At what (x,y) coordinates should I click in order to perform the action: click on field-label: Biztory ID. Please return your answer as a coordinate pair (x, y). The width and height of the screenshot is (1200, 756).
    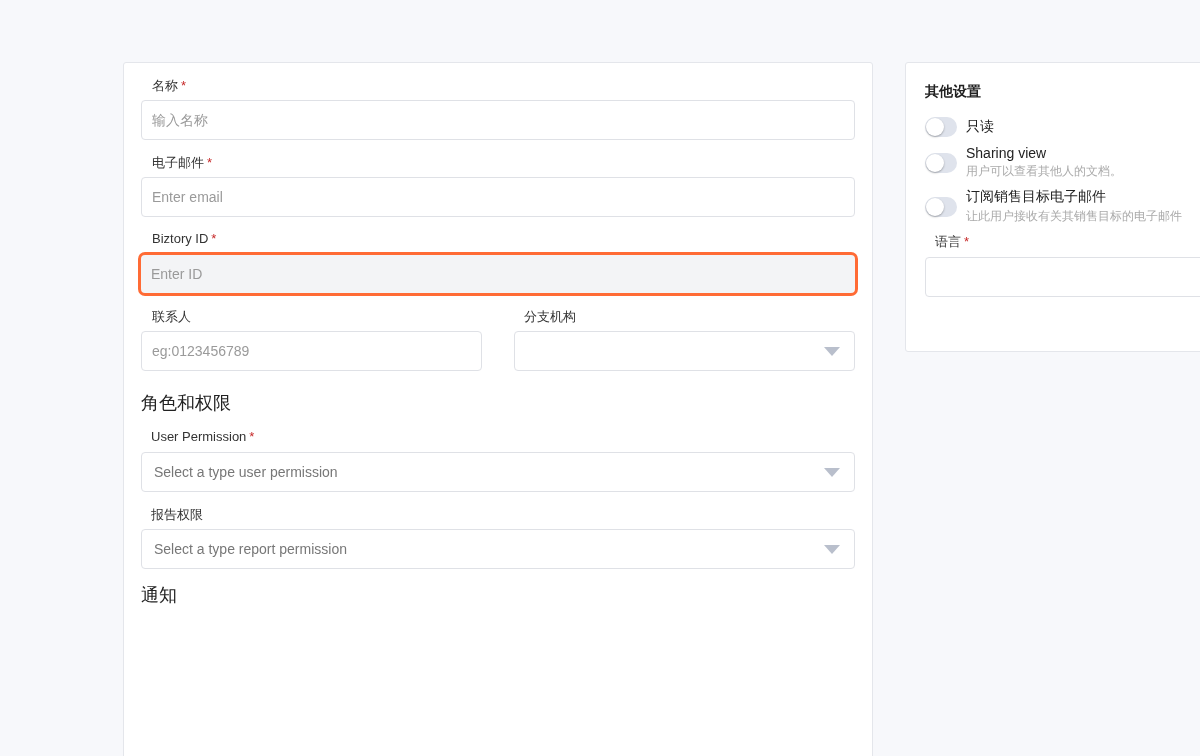
    Looking at the image, I should click on (180, 238).